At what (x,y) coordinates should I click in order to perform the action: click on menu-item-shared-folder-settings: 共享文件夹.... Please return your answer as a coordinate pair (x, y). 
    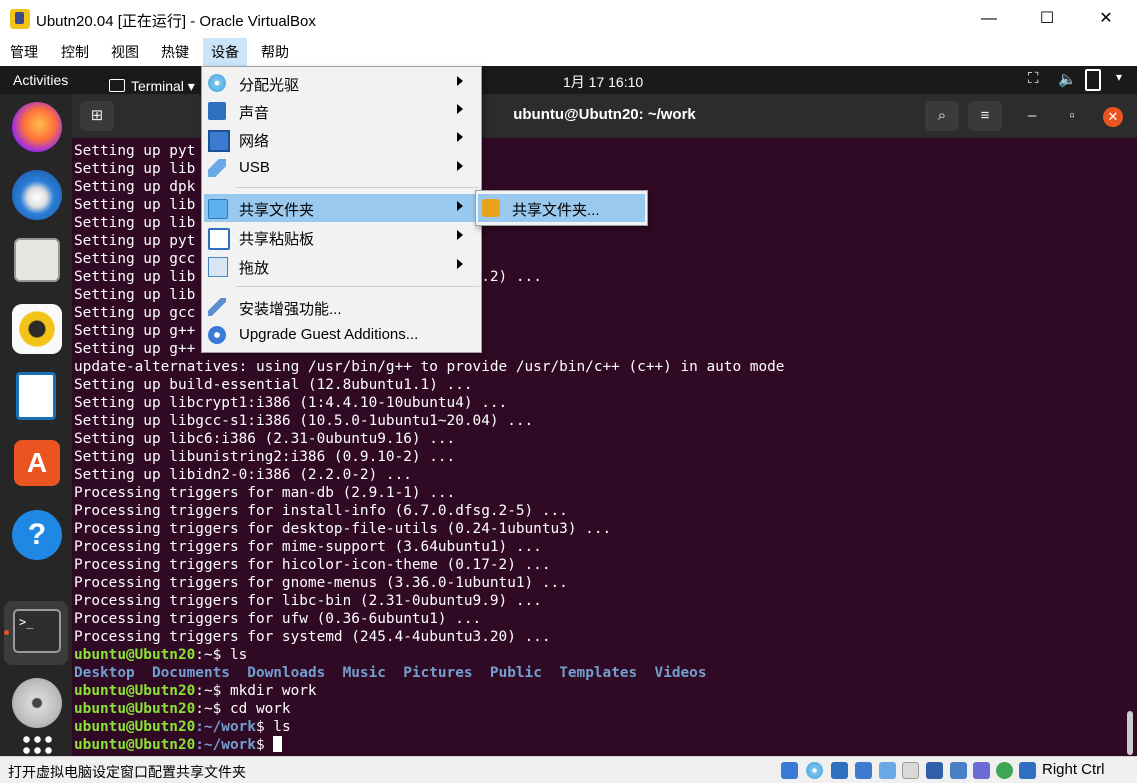
    Looking at the image, I should click on (561, 208).